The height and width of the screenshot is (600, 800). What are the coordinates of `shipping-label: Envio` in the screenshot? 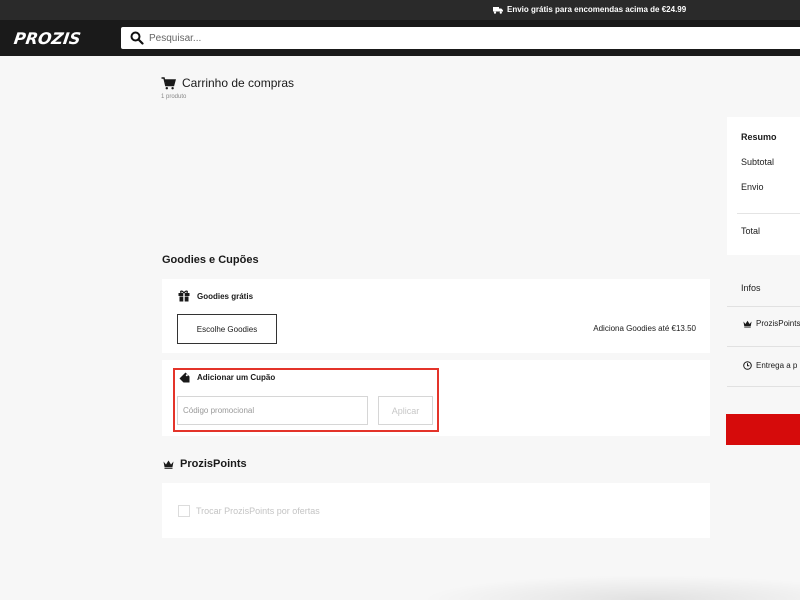 It's located at (752, 187).